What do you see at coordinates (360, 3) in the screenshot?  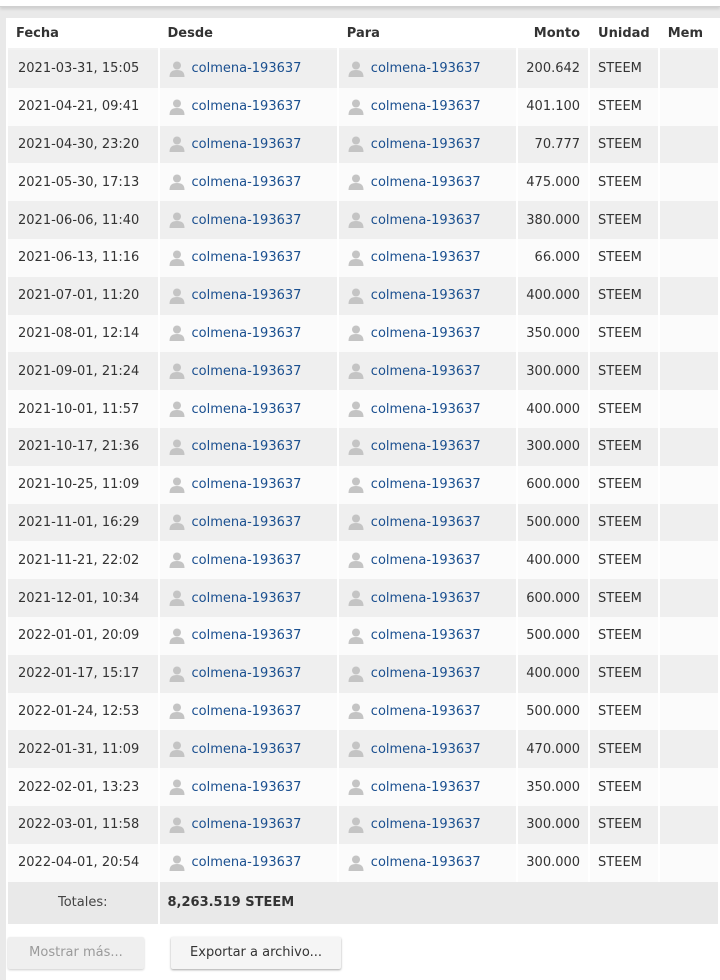 I see `top-panel-edge` at bounding box center [360, 3].